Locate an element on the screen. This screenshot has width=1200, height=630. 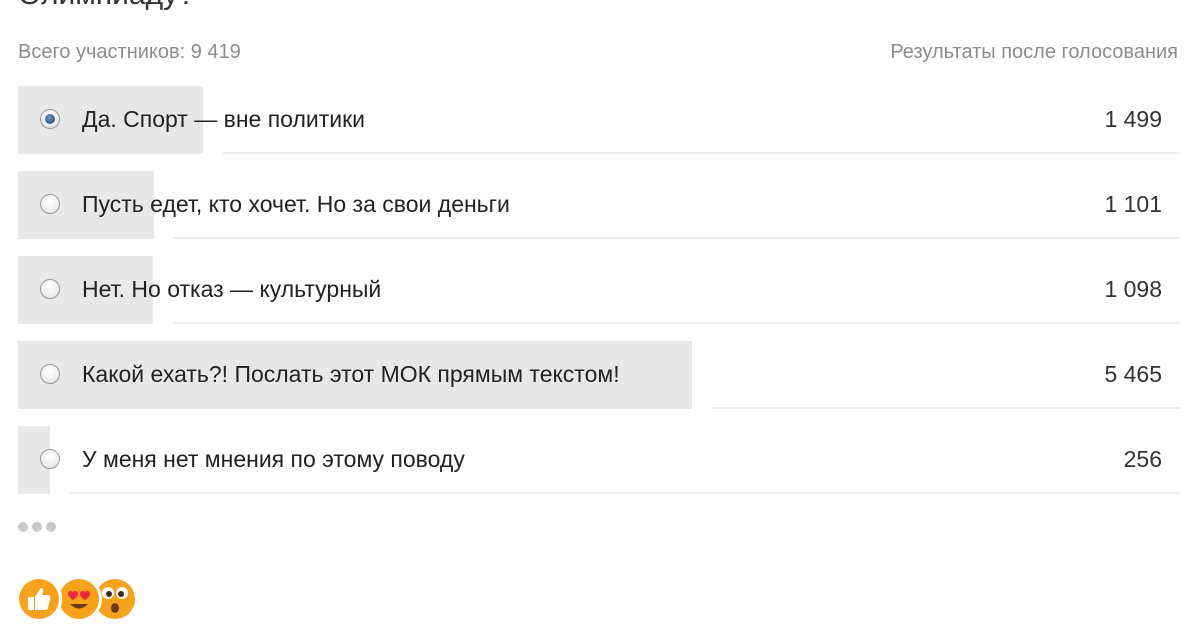
option-vote-count: 256 is located at coordinates (1142, 459).